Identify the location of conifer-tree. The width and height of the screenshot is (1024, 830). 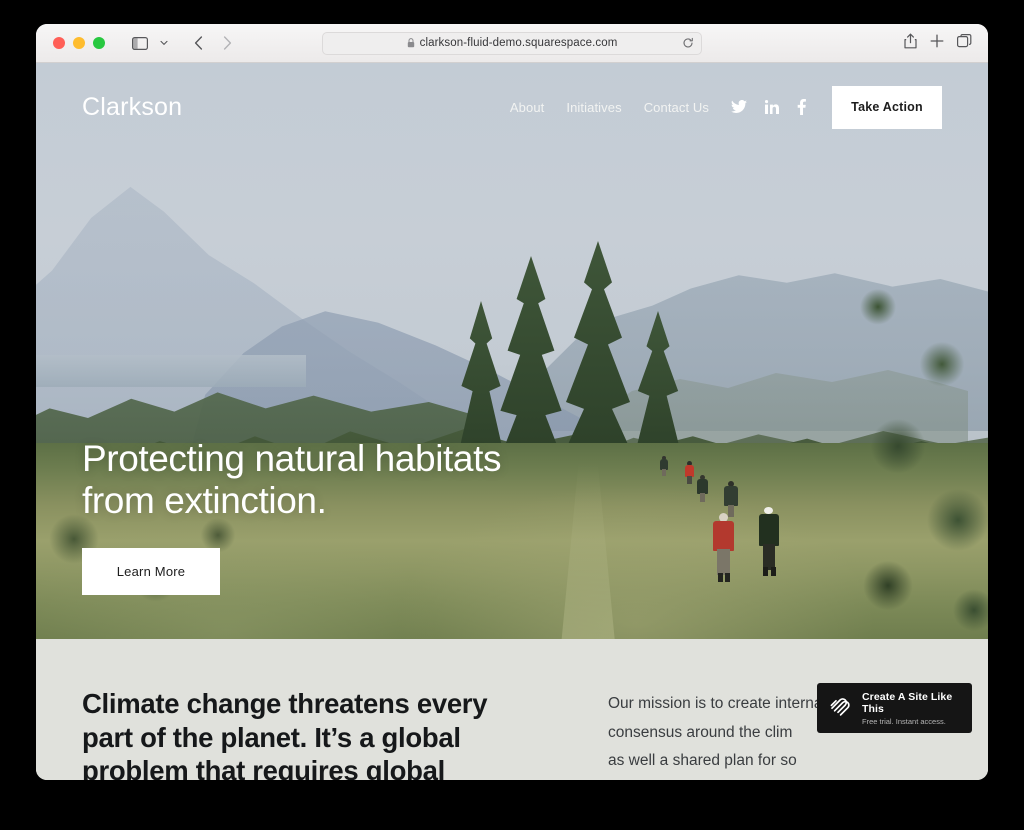
(598, 356).